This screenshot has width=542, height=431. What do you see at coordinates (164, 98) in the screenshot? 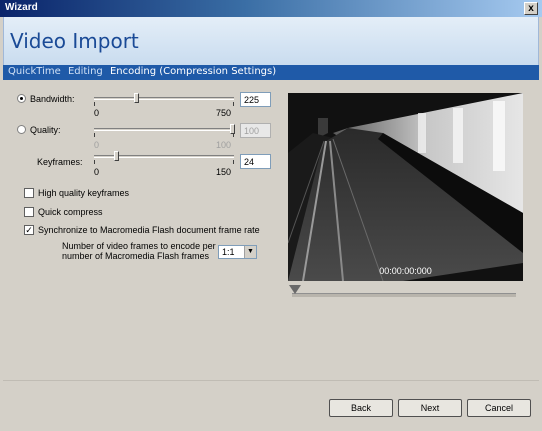
I see `bandwidth-slider-track` at bounding box center [164, 98].